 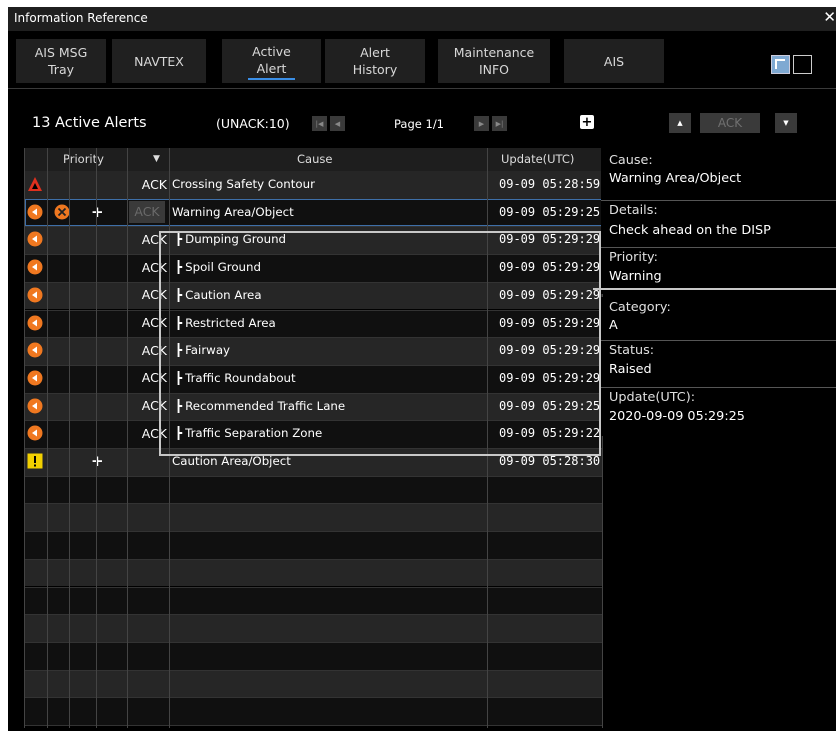 What do you see at coordinates (159, 61) in the screenshot?
I see `tab-navtex: NAVTEX` at bounding box center [159, 61].